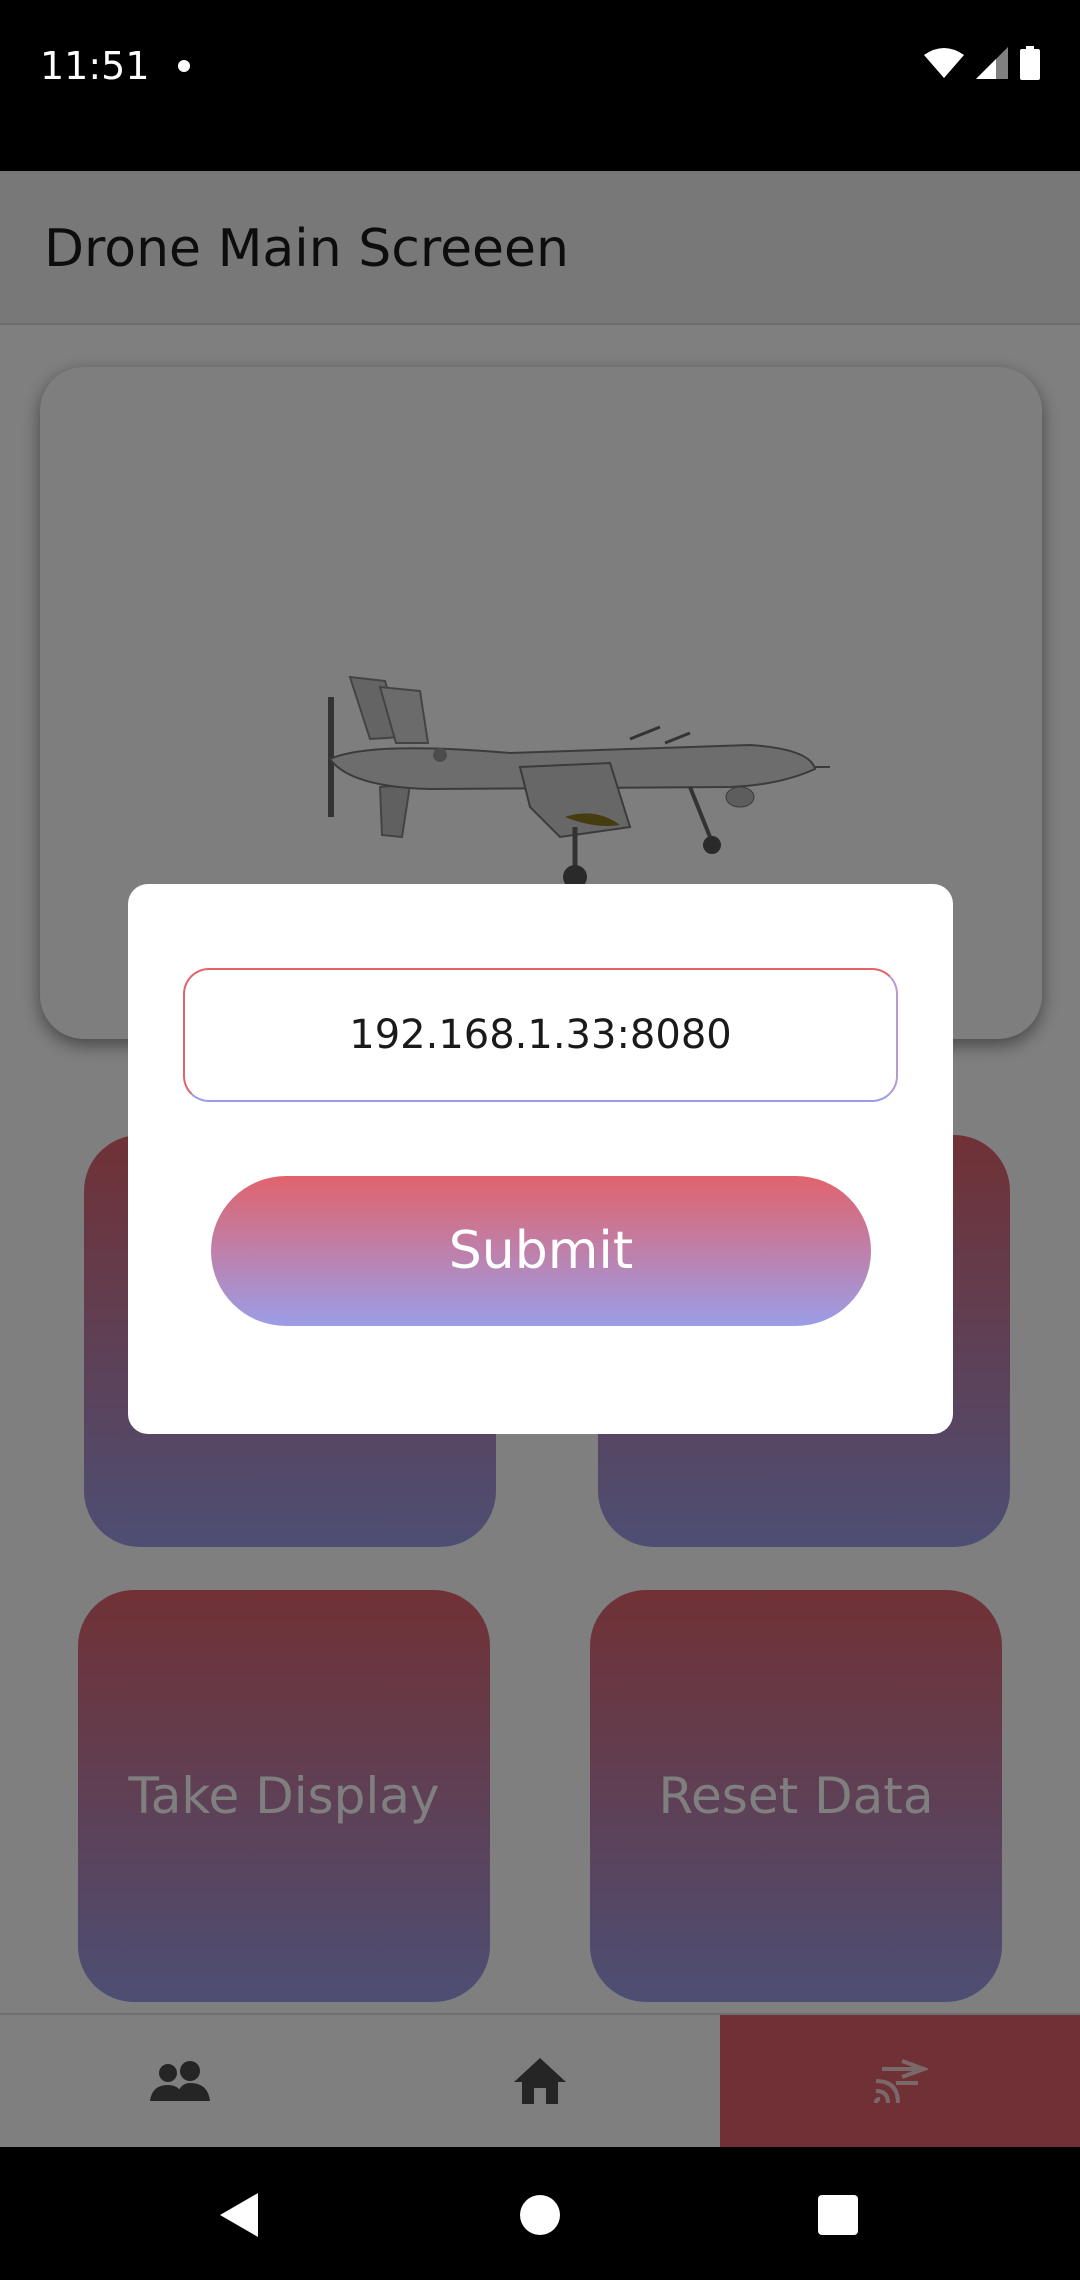 The width and height of the screenshot is (1080, 2280). Describe the element at coordinates (95, 66) in the screenshot. I see `status-time: 11:51` at that location.